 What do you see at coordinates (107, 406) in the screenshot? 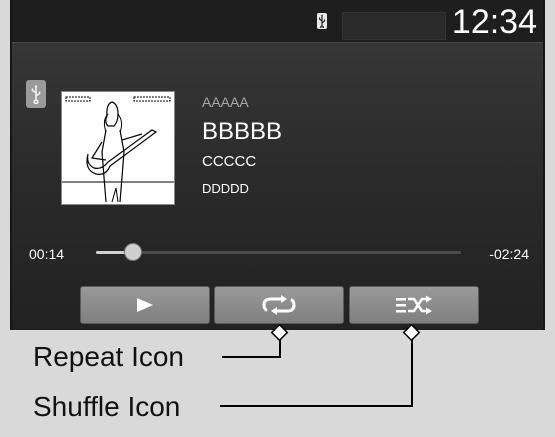
I see `shuffle-icon-callout: Shuffle Icon` at bounding box center [107, 406].